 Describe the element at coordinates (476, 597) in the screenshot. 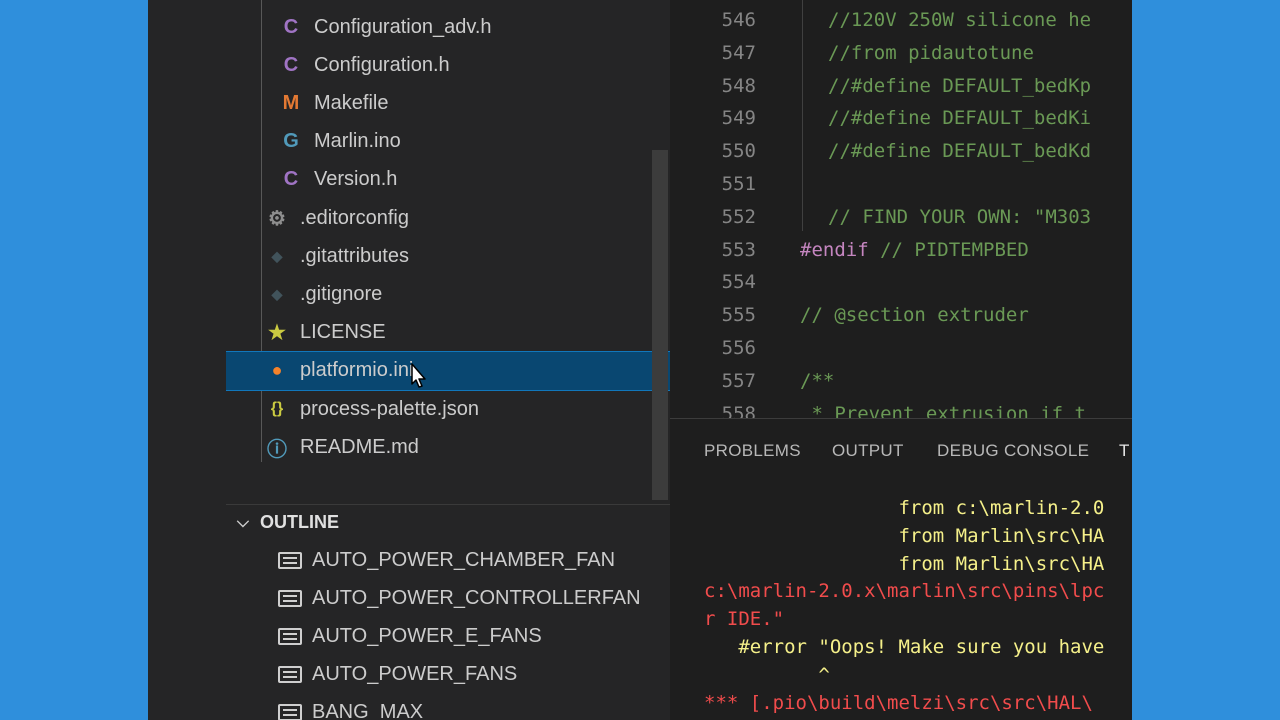

I see `outline-item-label: AUTO_POWER_CONTROLLERFAN` at that location.